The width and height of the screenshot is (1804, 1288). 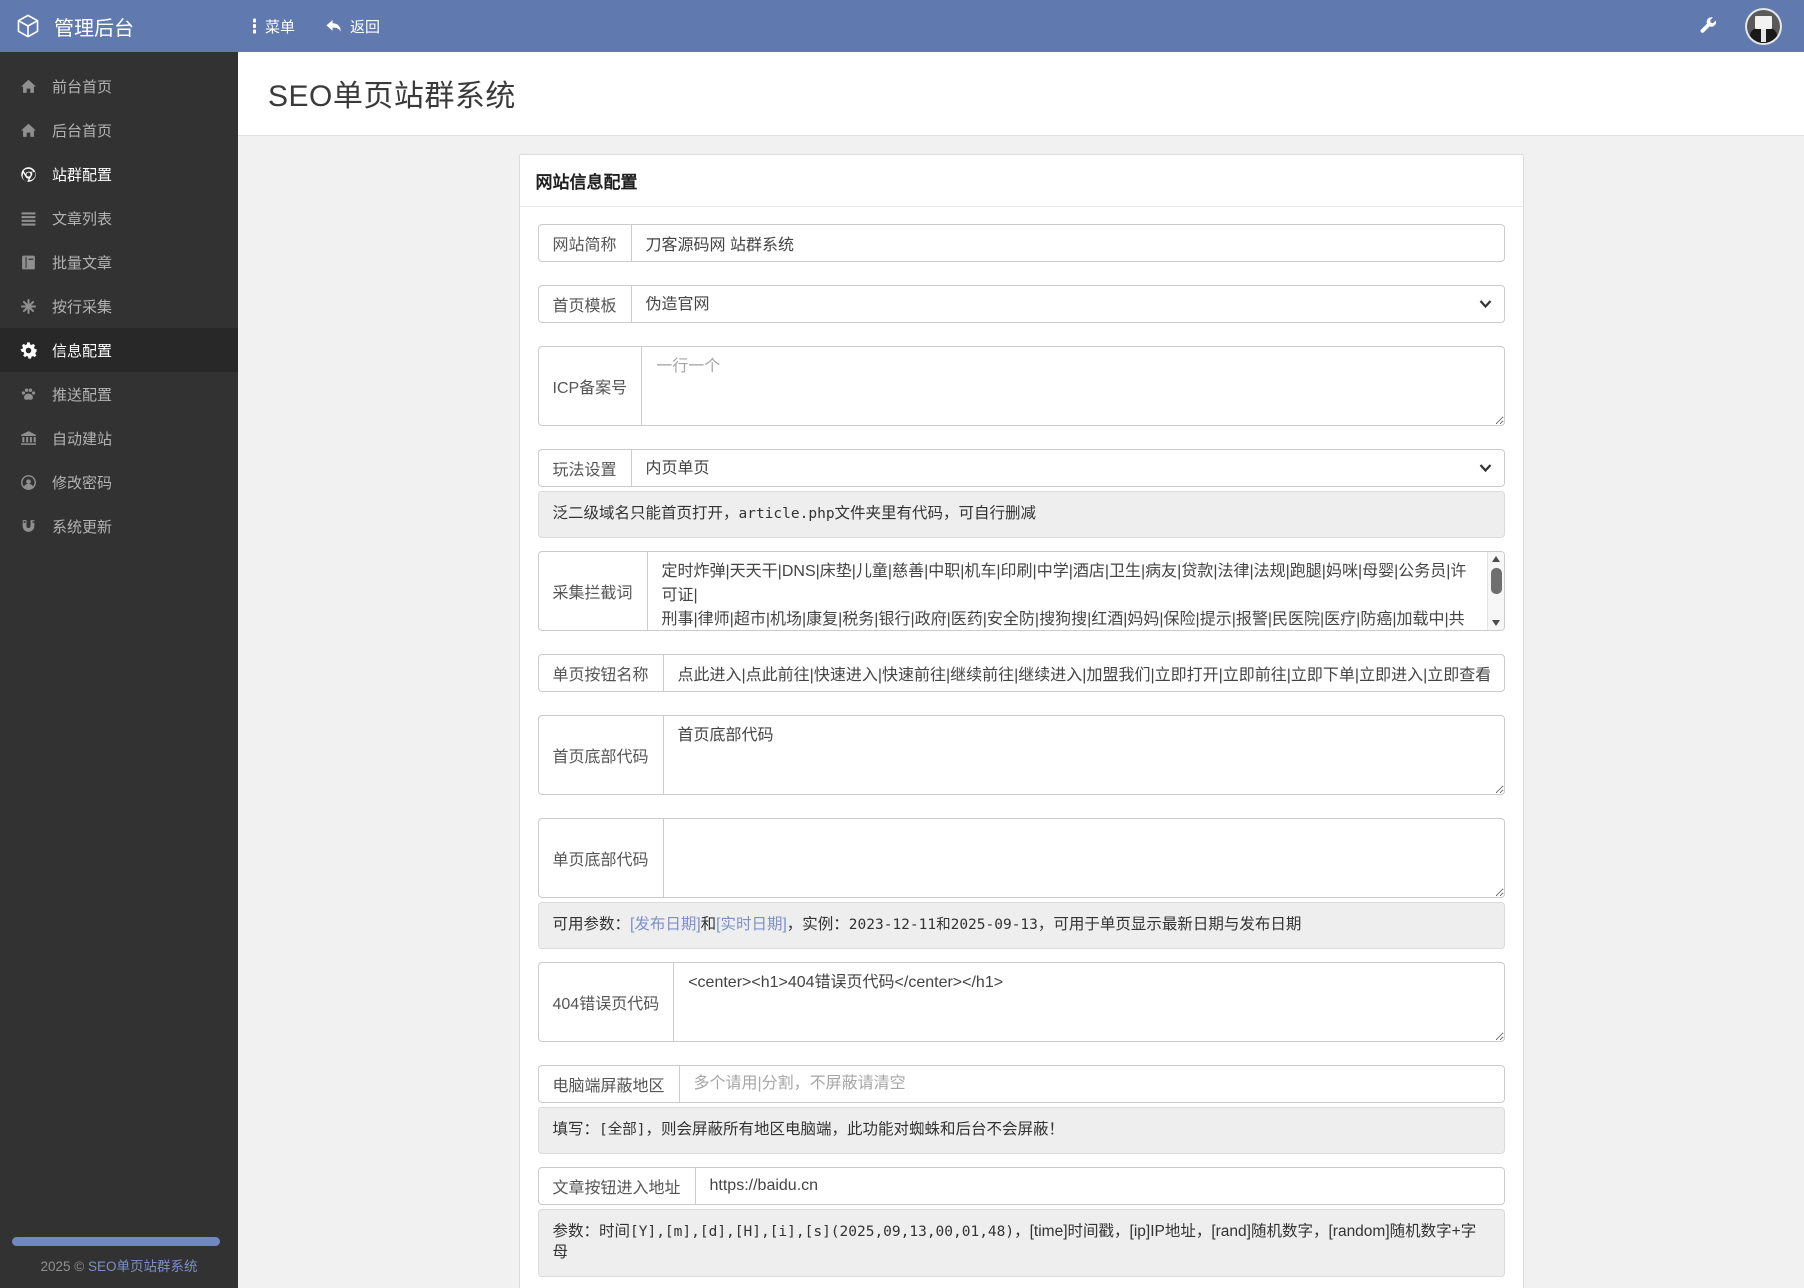 I want to click on app-brand: 管理后台, so click(x=119, y=26).